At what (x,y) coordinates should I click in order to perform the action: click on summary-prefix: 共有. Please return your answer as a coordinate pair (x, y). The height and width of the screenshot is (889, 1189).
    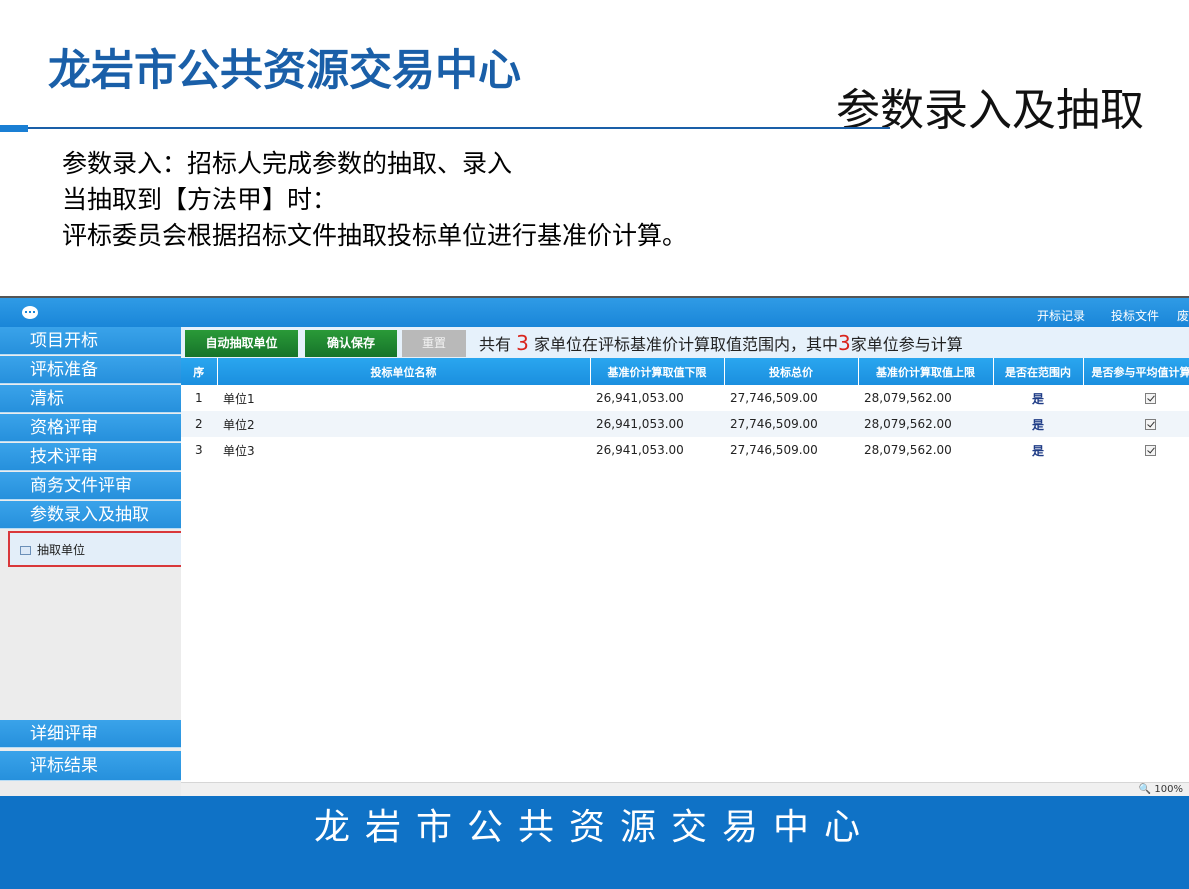
    Looking at the image, I should click on (495, 344).